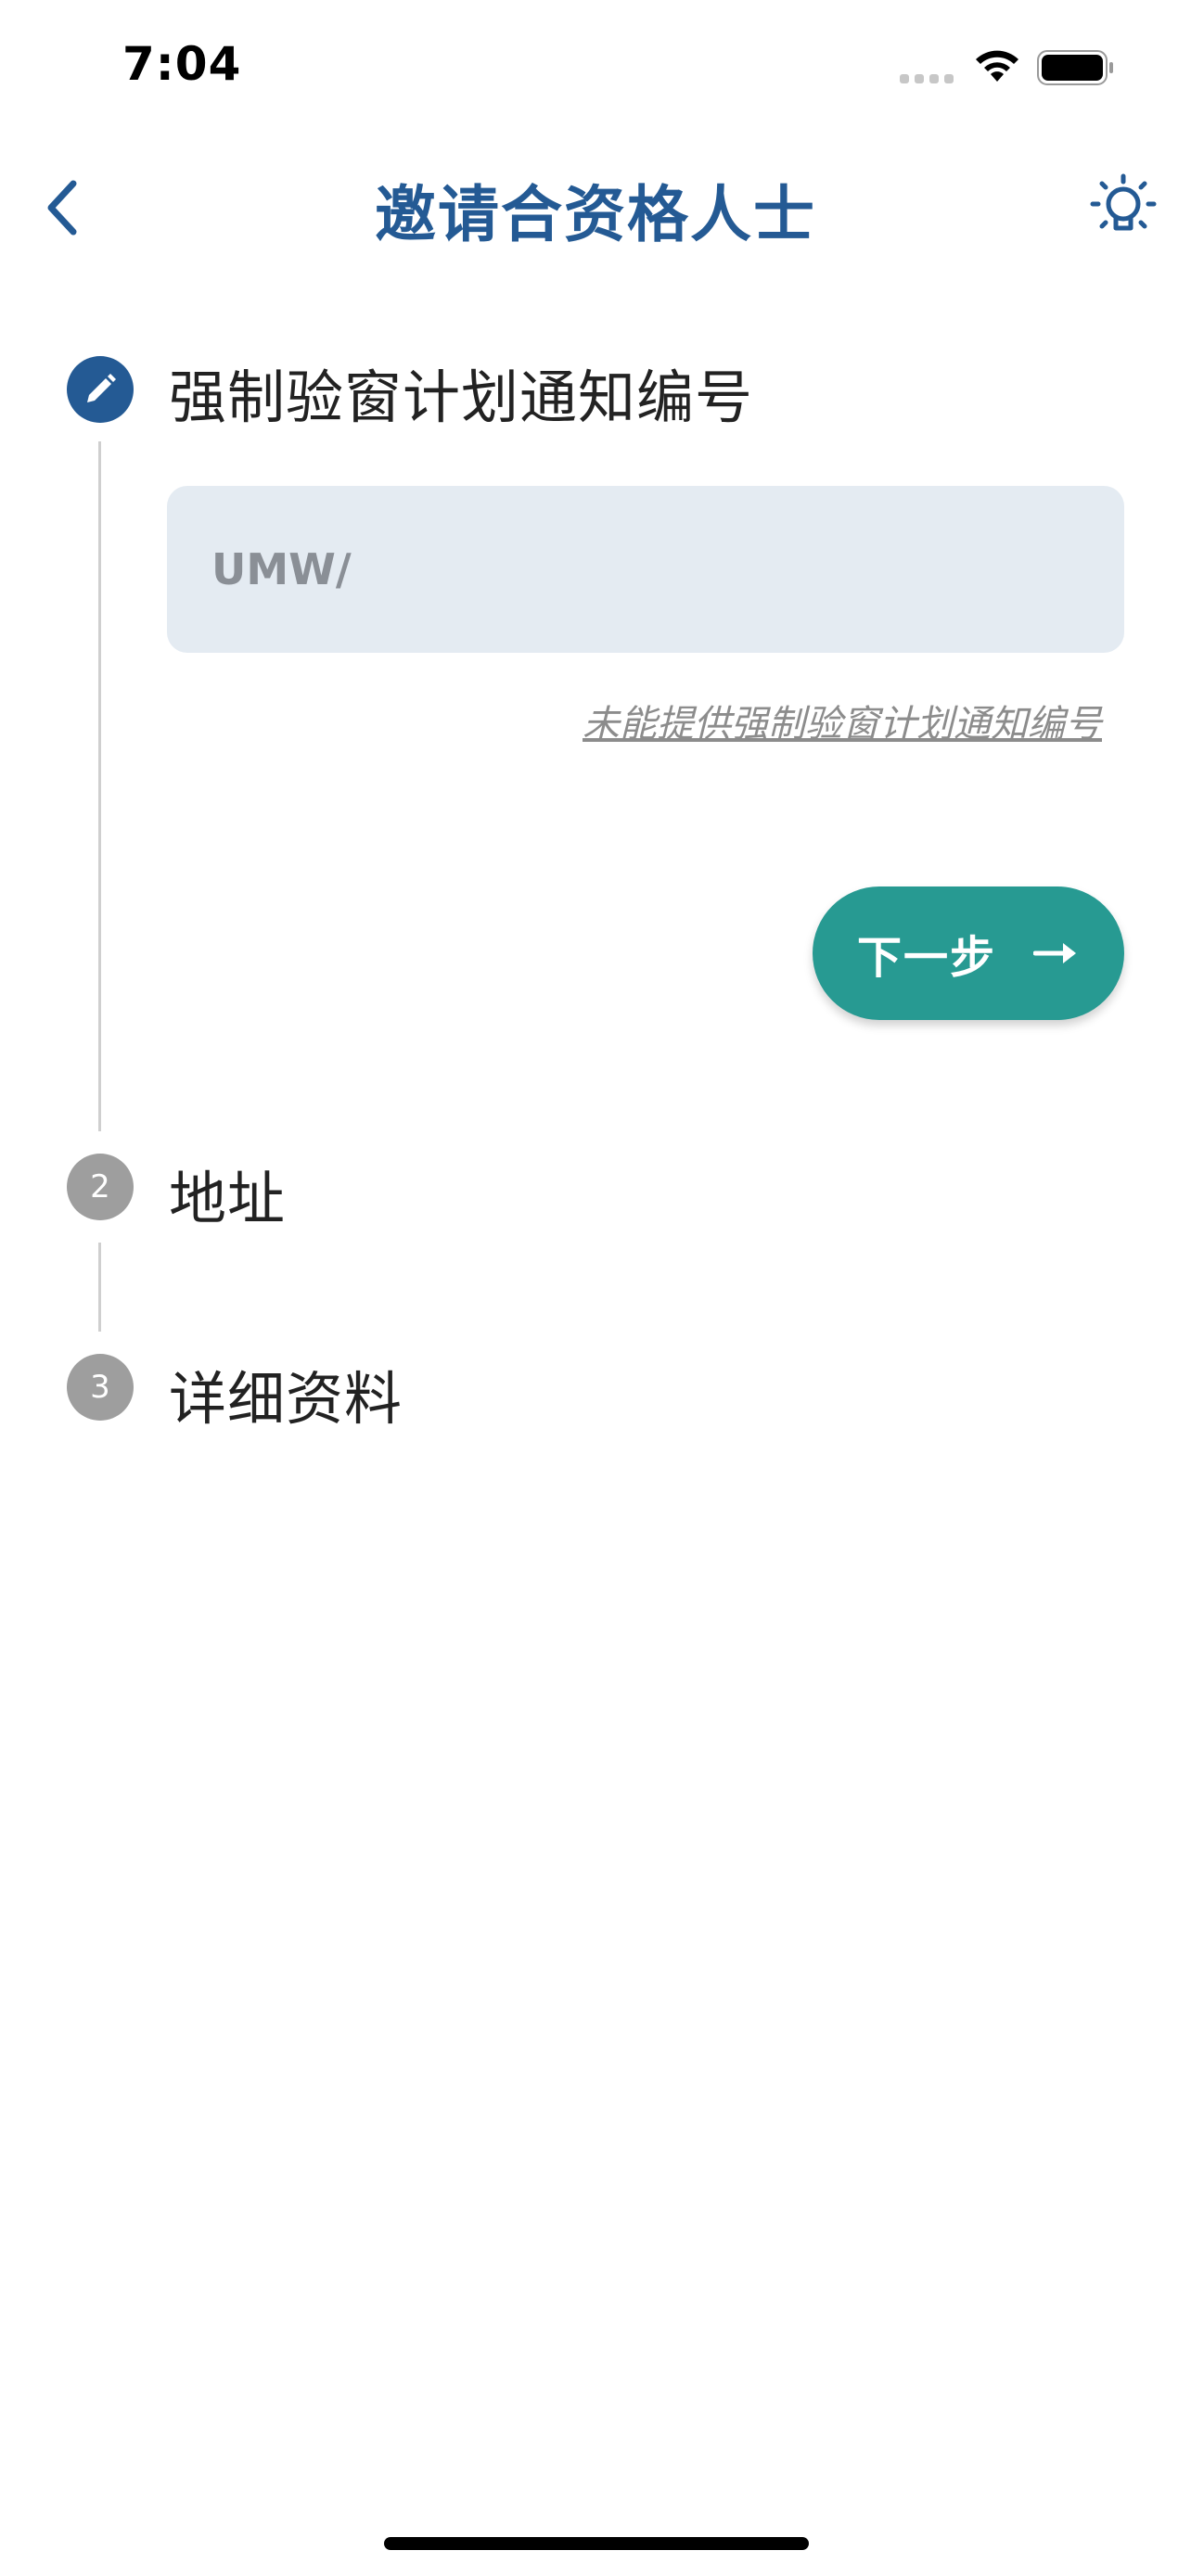  I want to click on home-indicator, so click(597, 2543).